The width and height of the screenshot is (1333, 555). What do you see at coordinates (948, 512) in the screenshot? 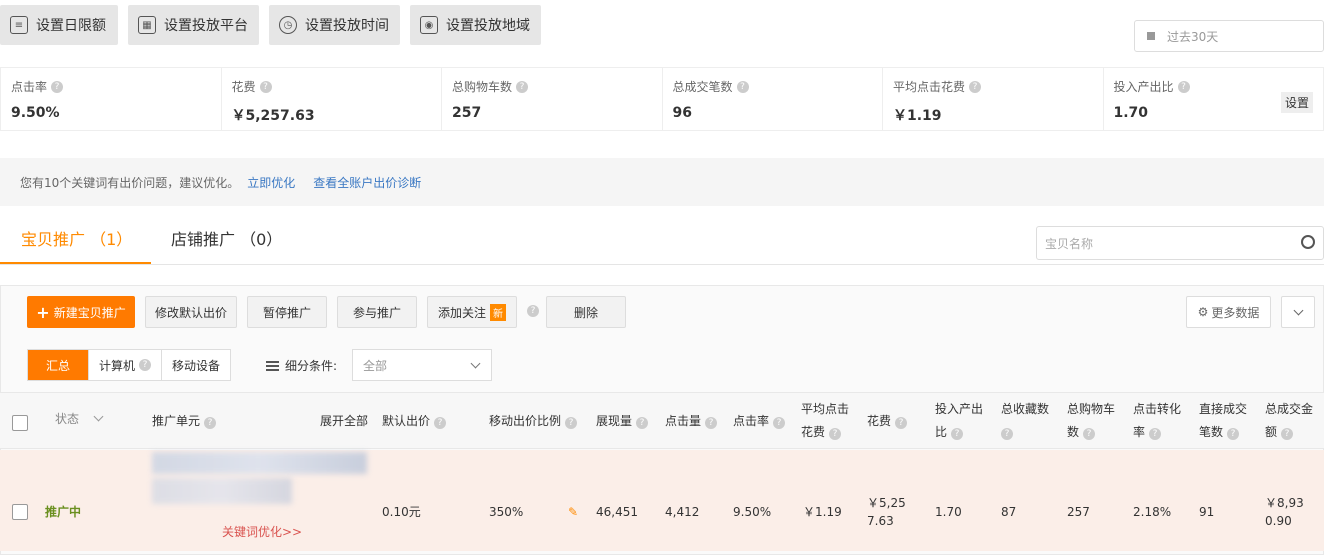
I see `row-roi: 1.70` at bounding box center [948, 512].